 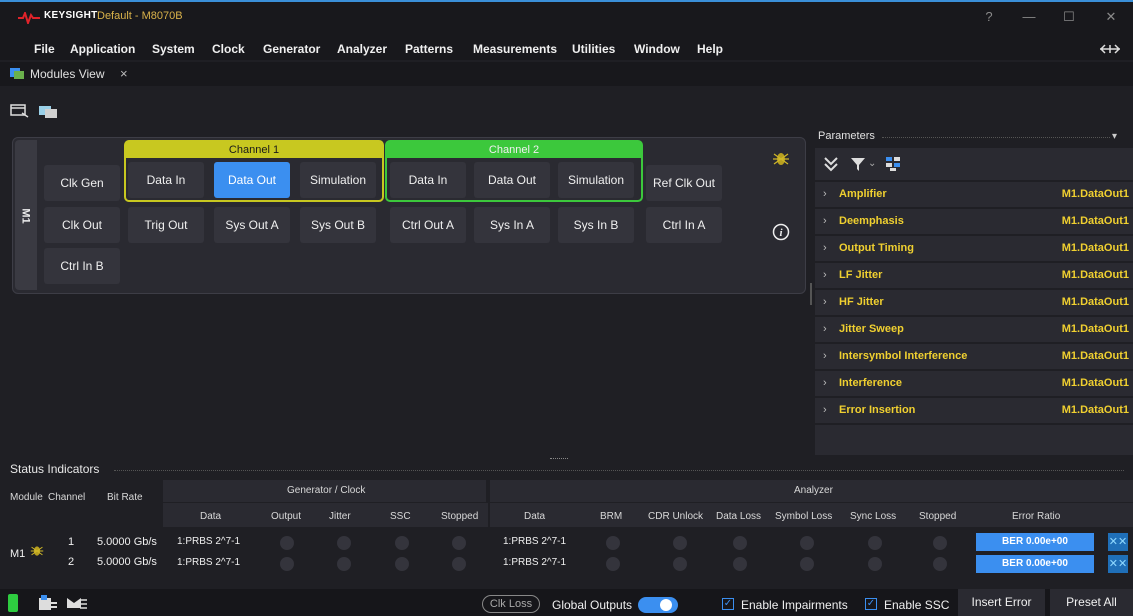 What do you see at coordinates (657, 49) in the screenshot?
I see `menu-window: Window` at bounding box center [657, 49].